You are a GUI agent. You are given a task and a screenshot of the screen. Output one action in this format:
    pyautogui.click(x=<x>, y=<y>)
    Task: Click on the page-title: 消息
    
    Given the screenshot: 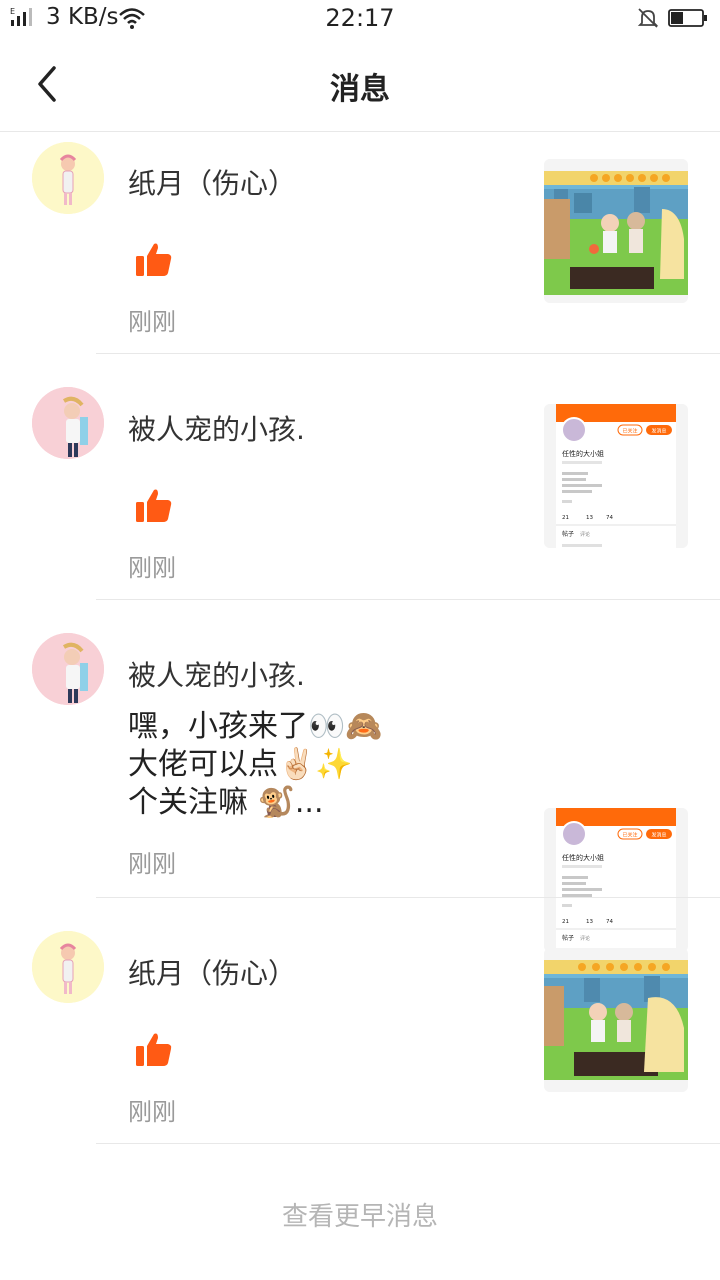 What is the action you would take?
    pyautogui.click(x=360, y=89)
    